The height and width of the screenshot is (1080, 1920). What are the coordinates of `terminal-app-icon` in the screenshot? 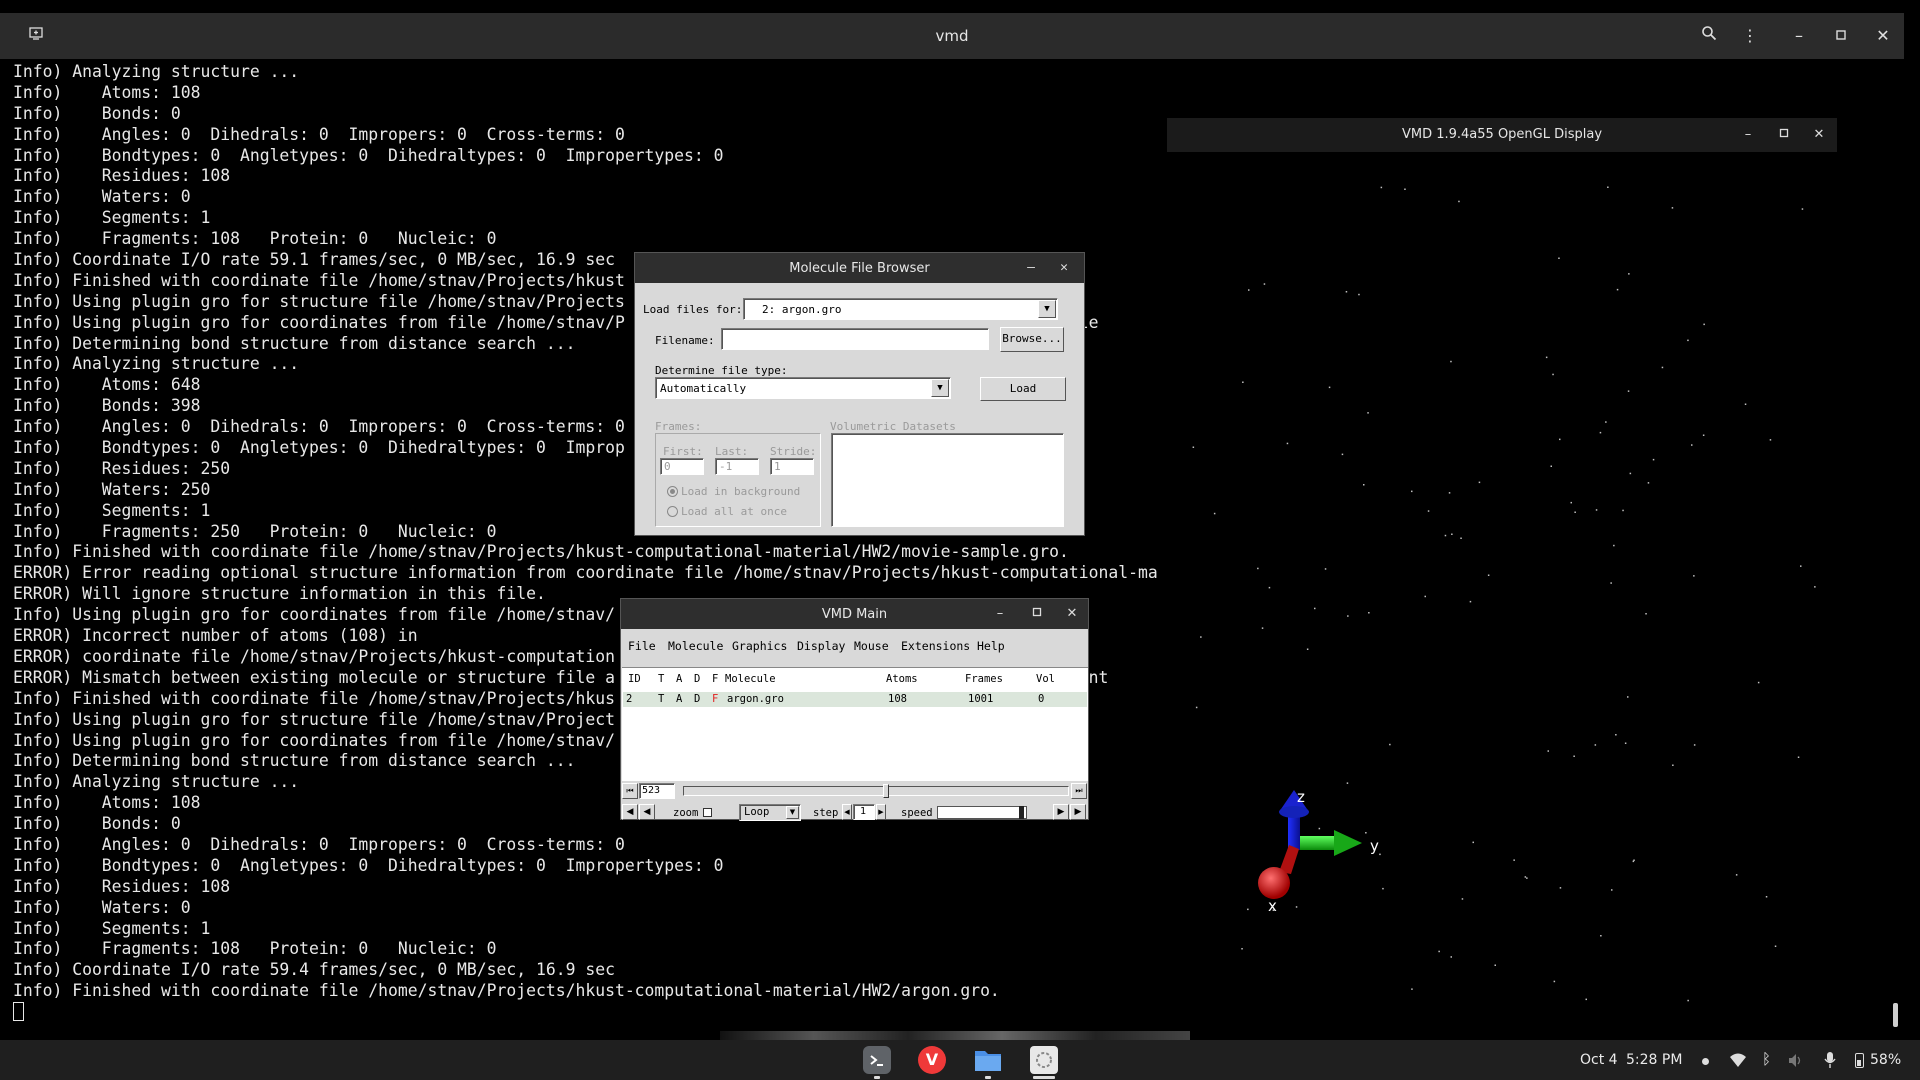 It's located at (877, 1060).